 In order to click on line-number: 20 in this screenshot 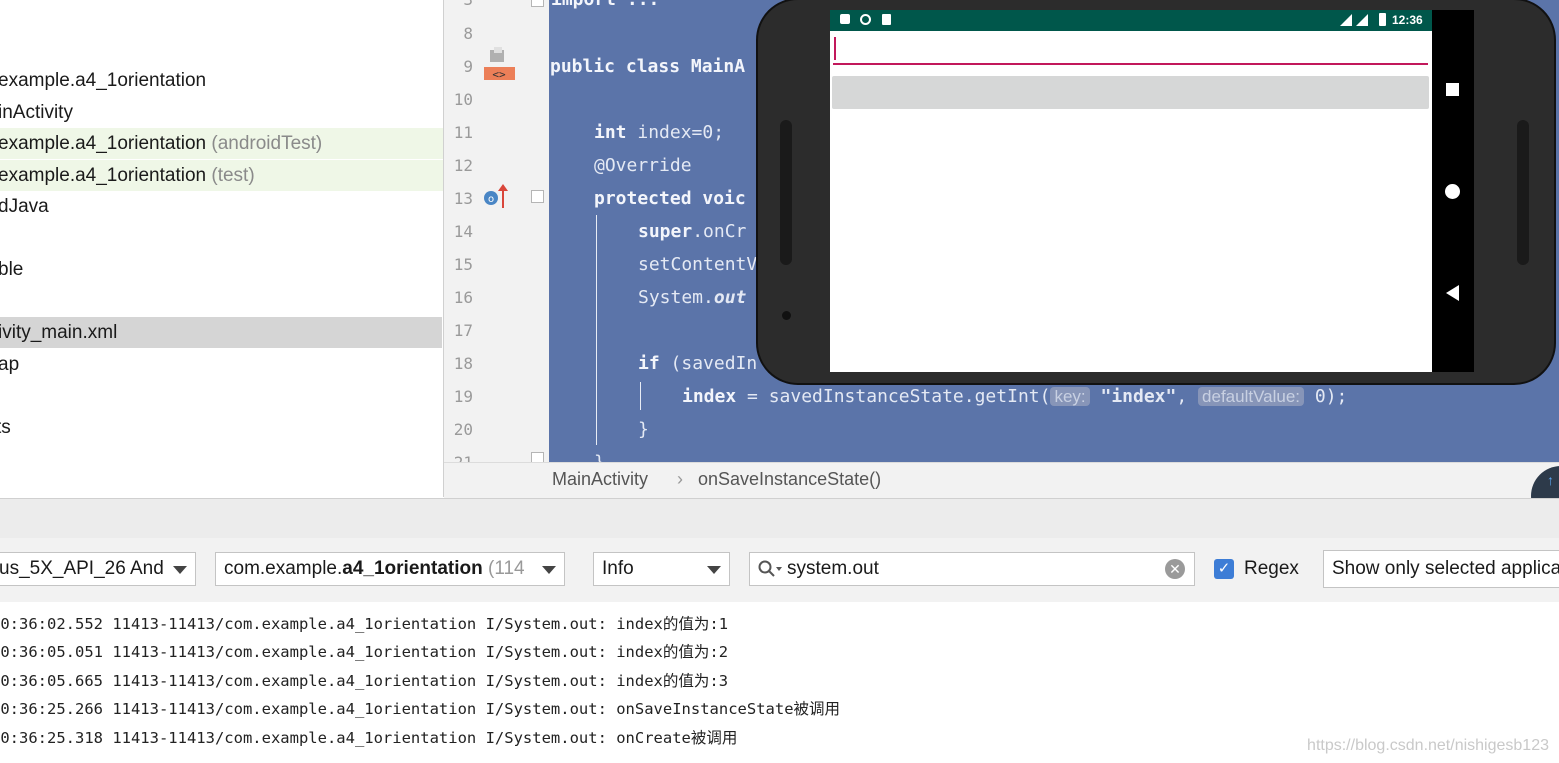, I will do `click(463, 429)`.